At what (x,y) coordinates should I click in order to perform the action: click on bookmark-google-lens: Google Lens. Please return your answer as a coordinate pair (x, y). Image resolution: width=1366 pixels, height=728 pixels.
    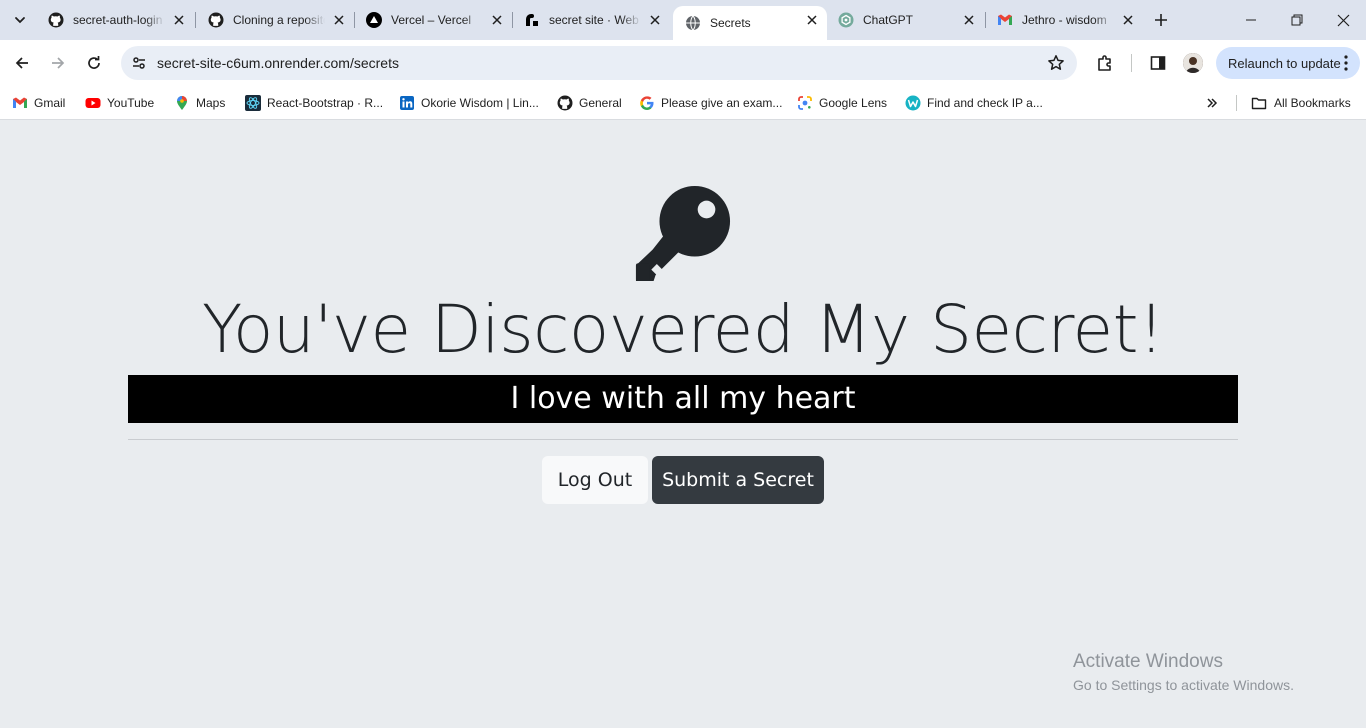
    Looking at the image, I should click on (842, 103).